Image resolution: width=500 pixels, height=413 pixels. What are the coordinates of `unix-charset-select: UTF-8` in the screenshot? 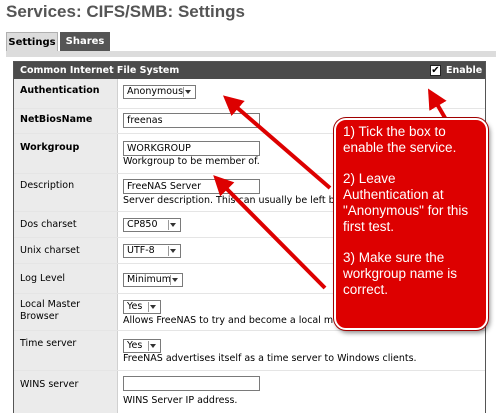 It's located at (152, 251).